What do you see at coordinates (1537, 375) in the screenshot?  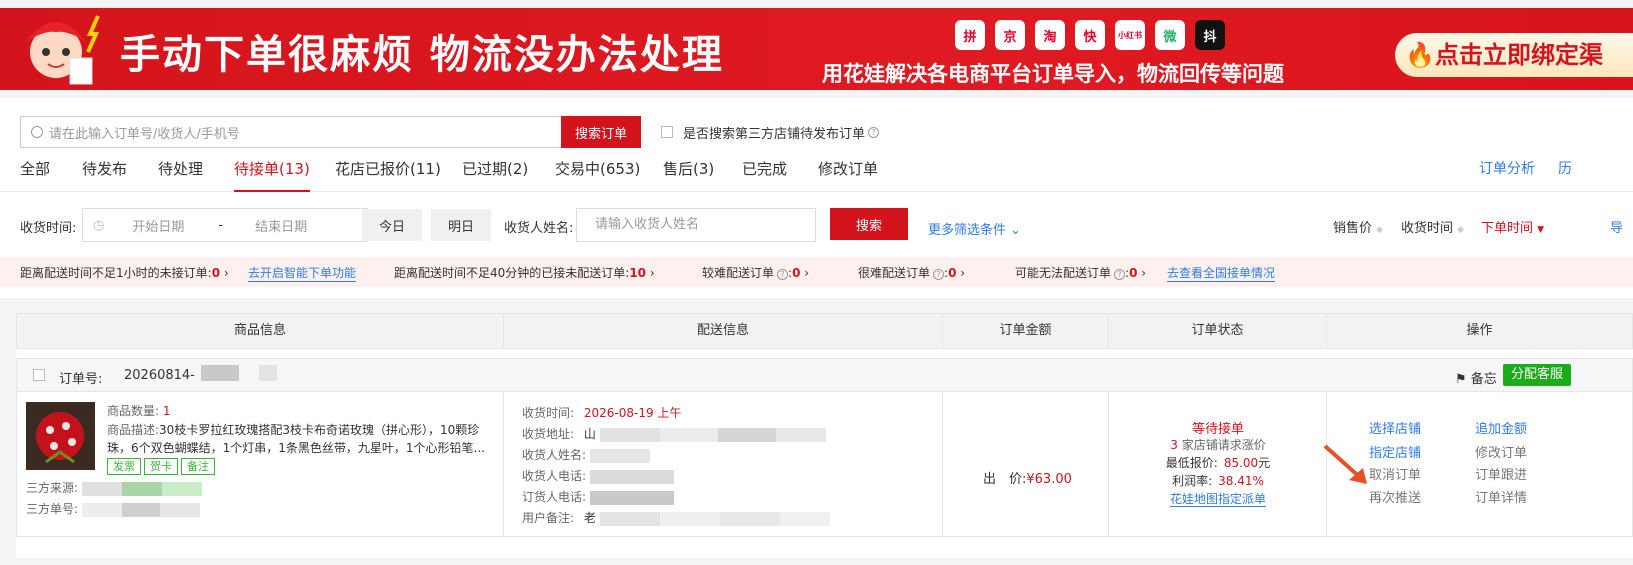 I see `assign-service-button: 分配客服` at bounding box center [1537, 375].